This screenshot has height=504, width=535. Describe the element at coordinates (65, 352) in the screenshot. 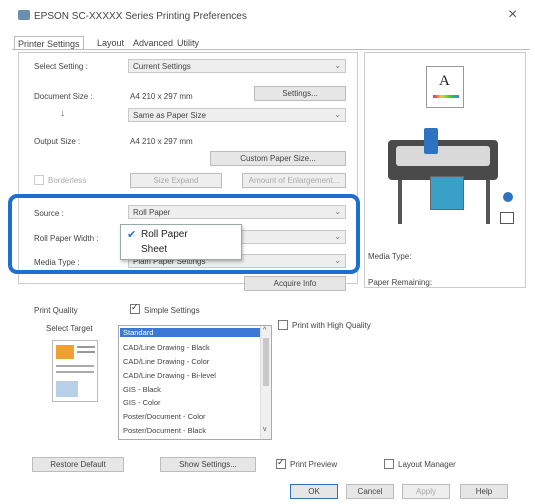

I see `photo-icon` at that location.